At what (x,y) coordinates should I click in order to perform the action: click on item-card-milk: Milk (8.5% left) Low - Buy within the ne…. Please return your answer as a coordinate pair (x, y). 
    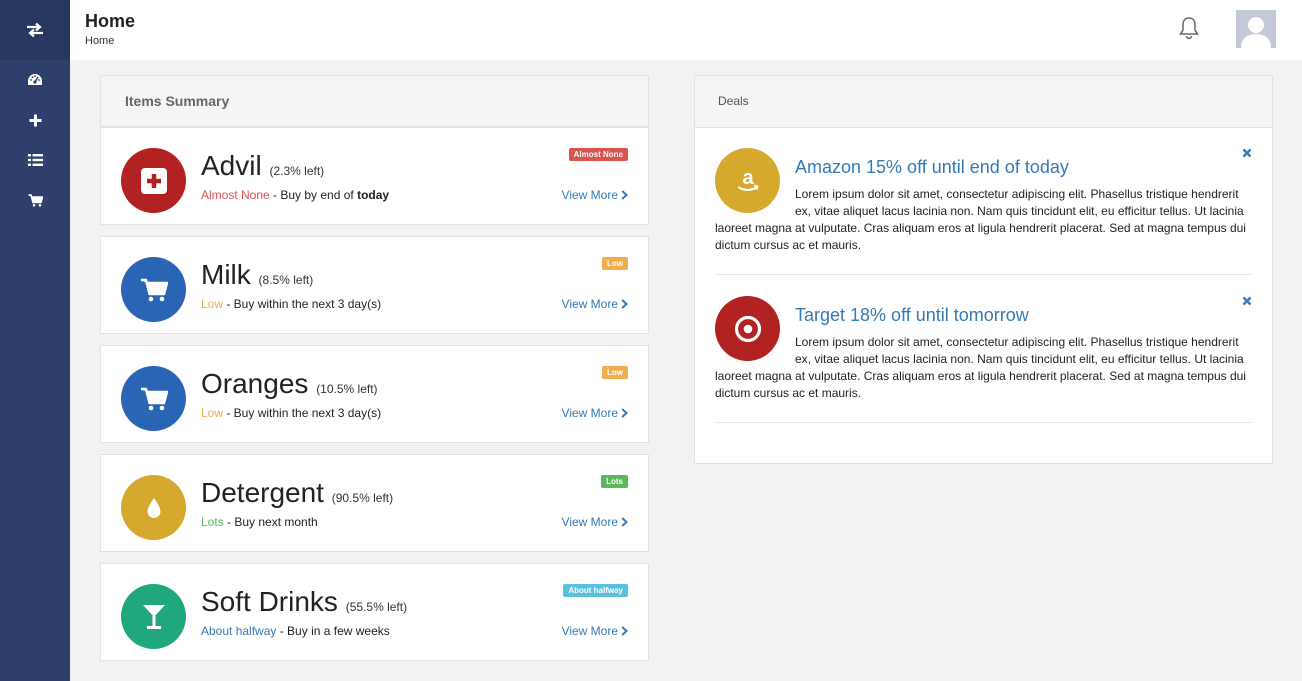
    Looking at the image, I should click on (374, 285).